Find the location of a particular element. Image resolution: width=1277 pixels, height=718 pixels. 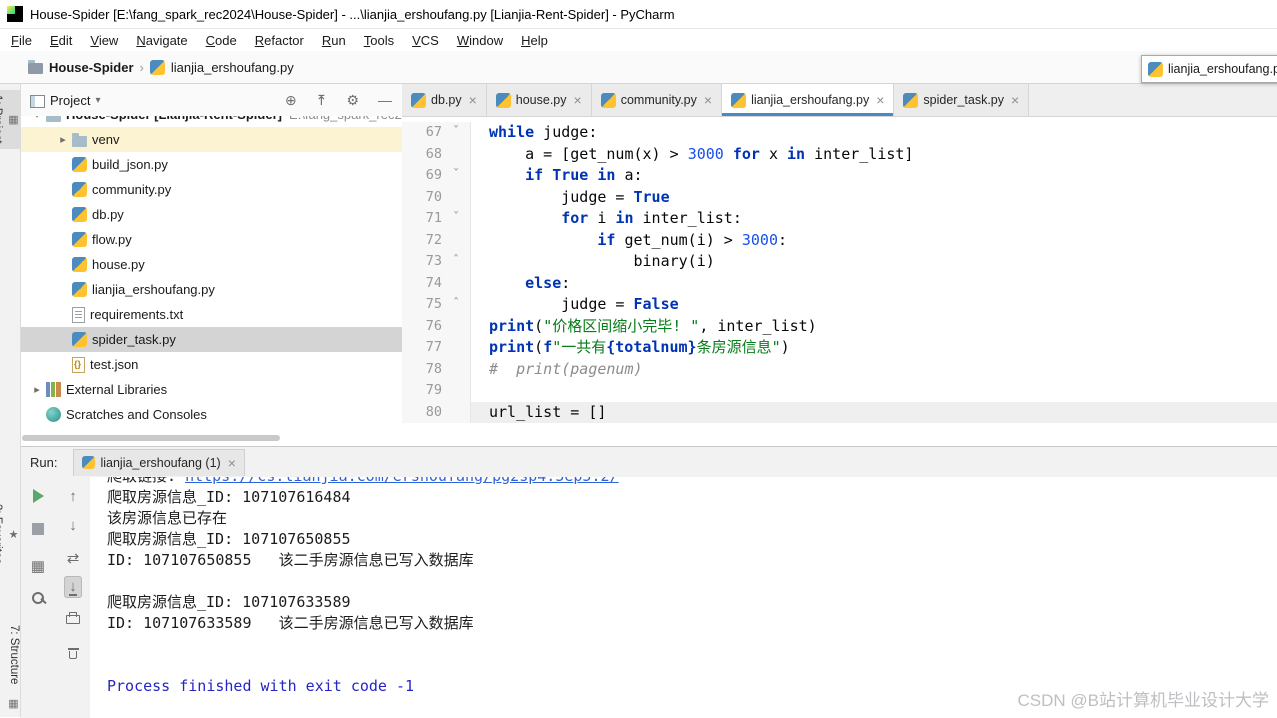

code-line-76: 76 print("价格区间缩小完毕! ", inter_list) is located at coordinates (839, 326).